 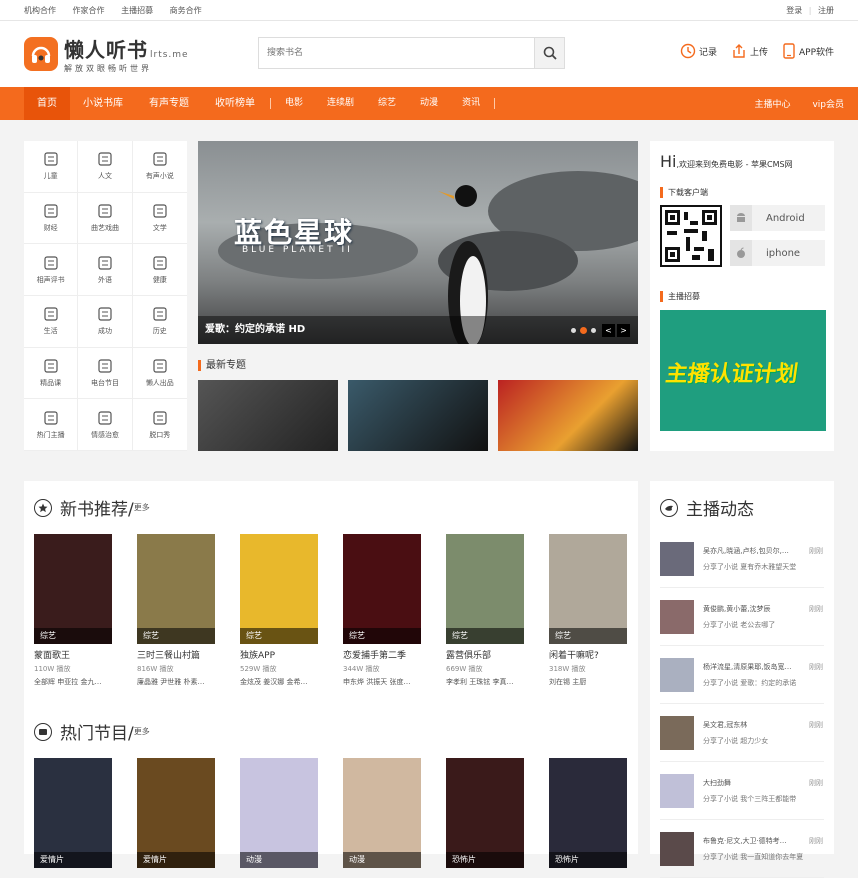 What do you see at coordinates (159, 425) in the screenshot?
I see `category-item: 脱口秀` at bounding box center [159, 425].